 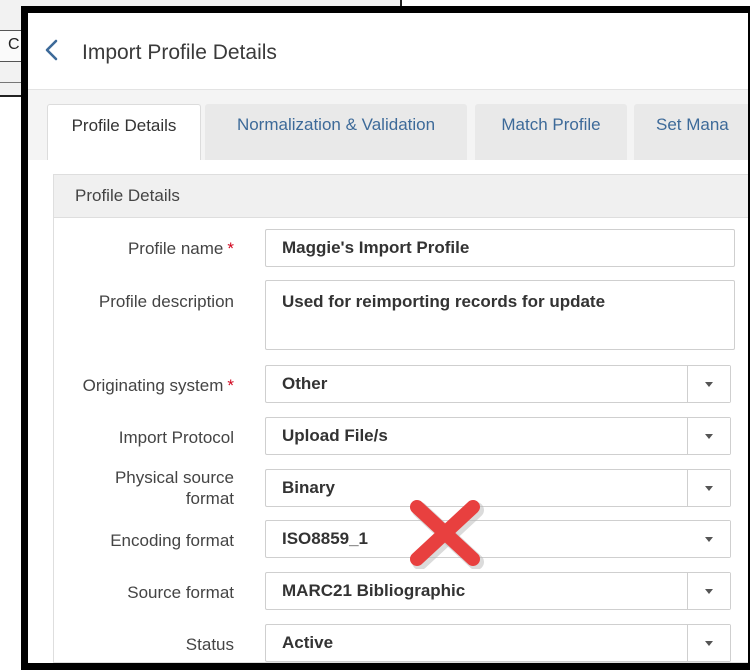 I want to click on section-header: Profile Details, so click(x=401, y=196).